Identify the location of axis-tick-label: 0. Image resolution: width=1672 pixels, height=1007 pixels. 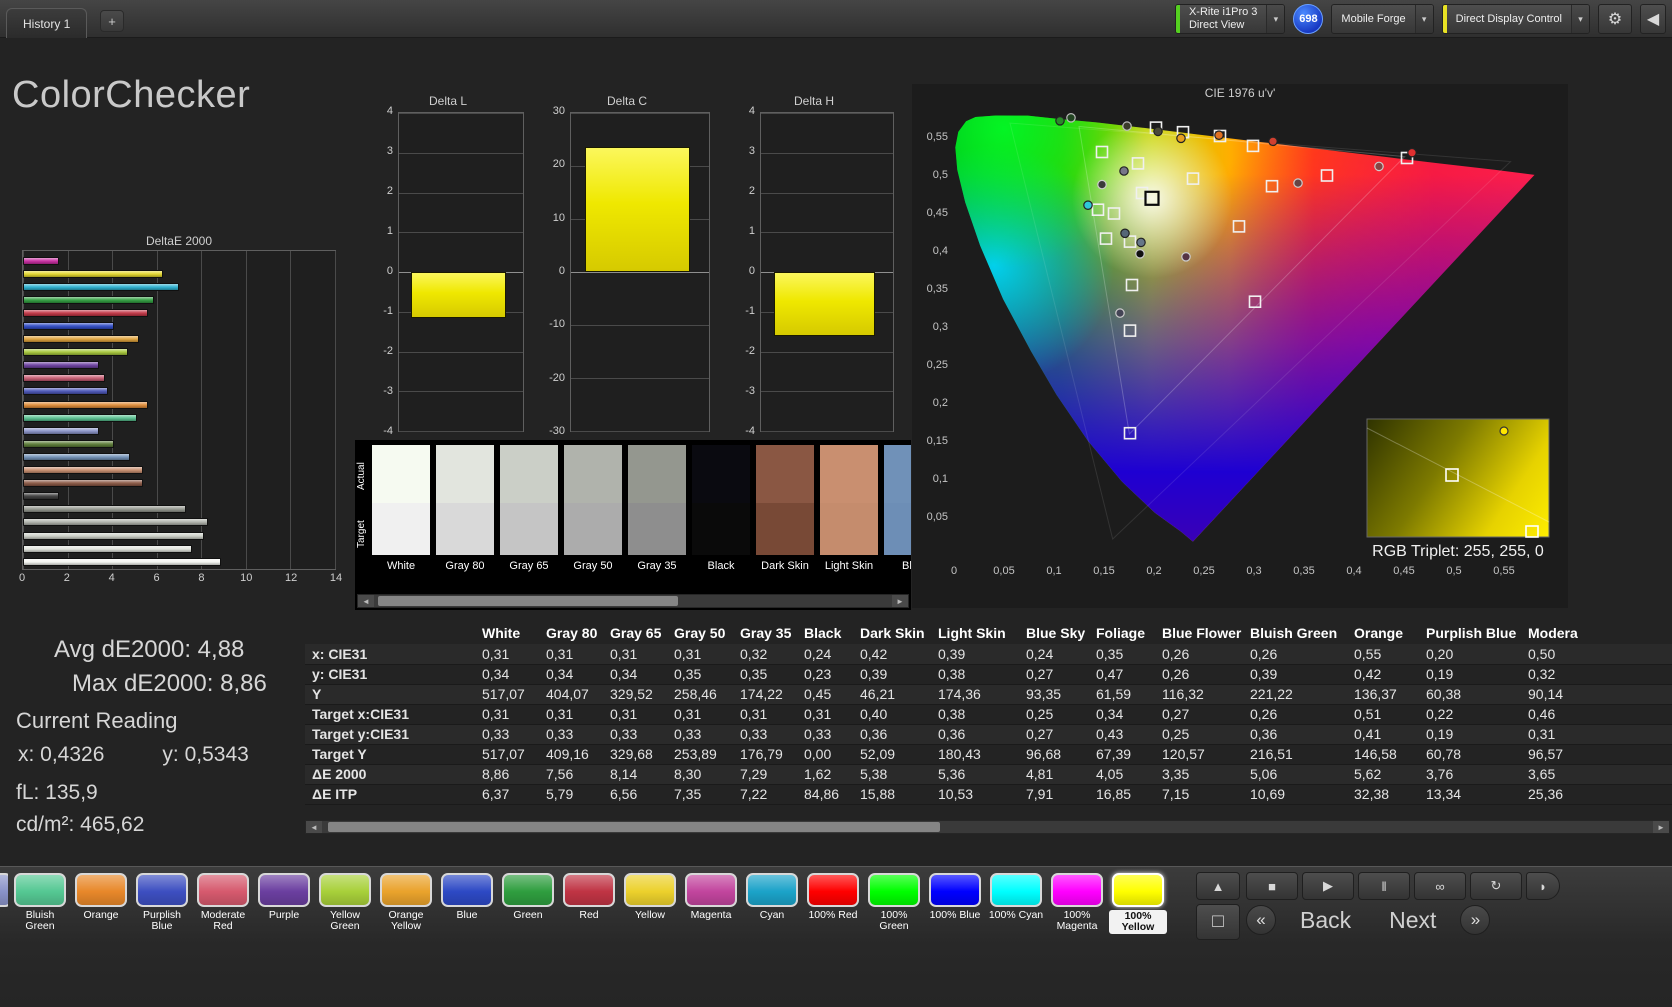
(954, 571).